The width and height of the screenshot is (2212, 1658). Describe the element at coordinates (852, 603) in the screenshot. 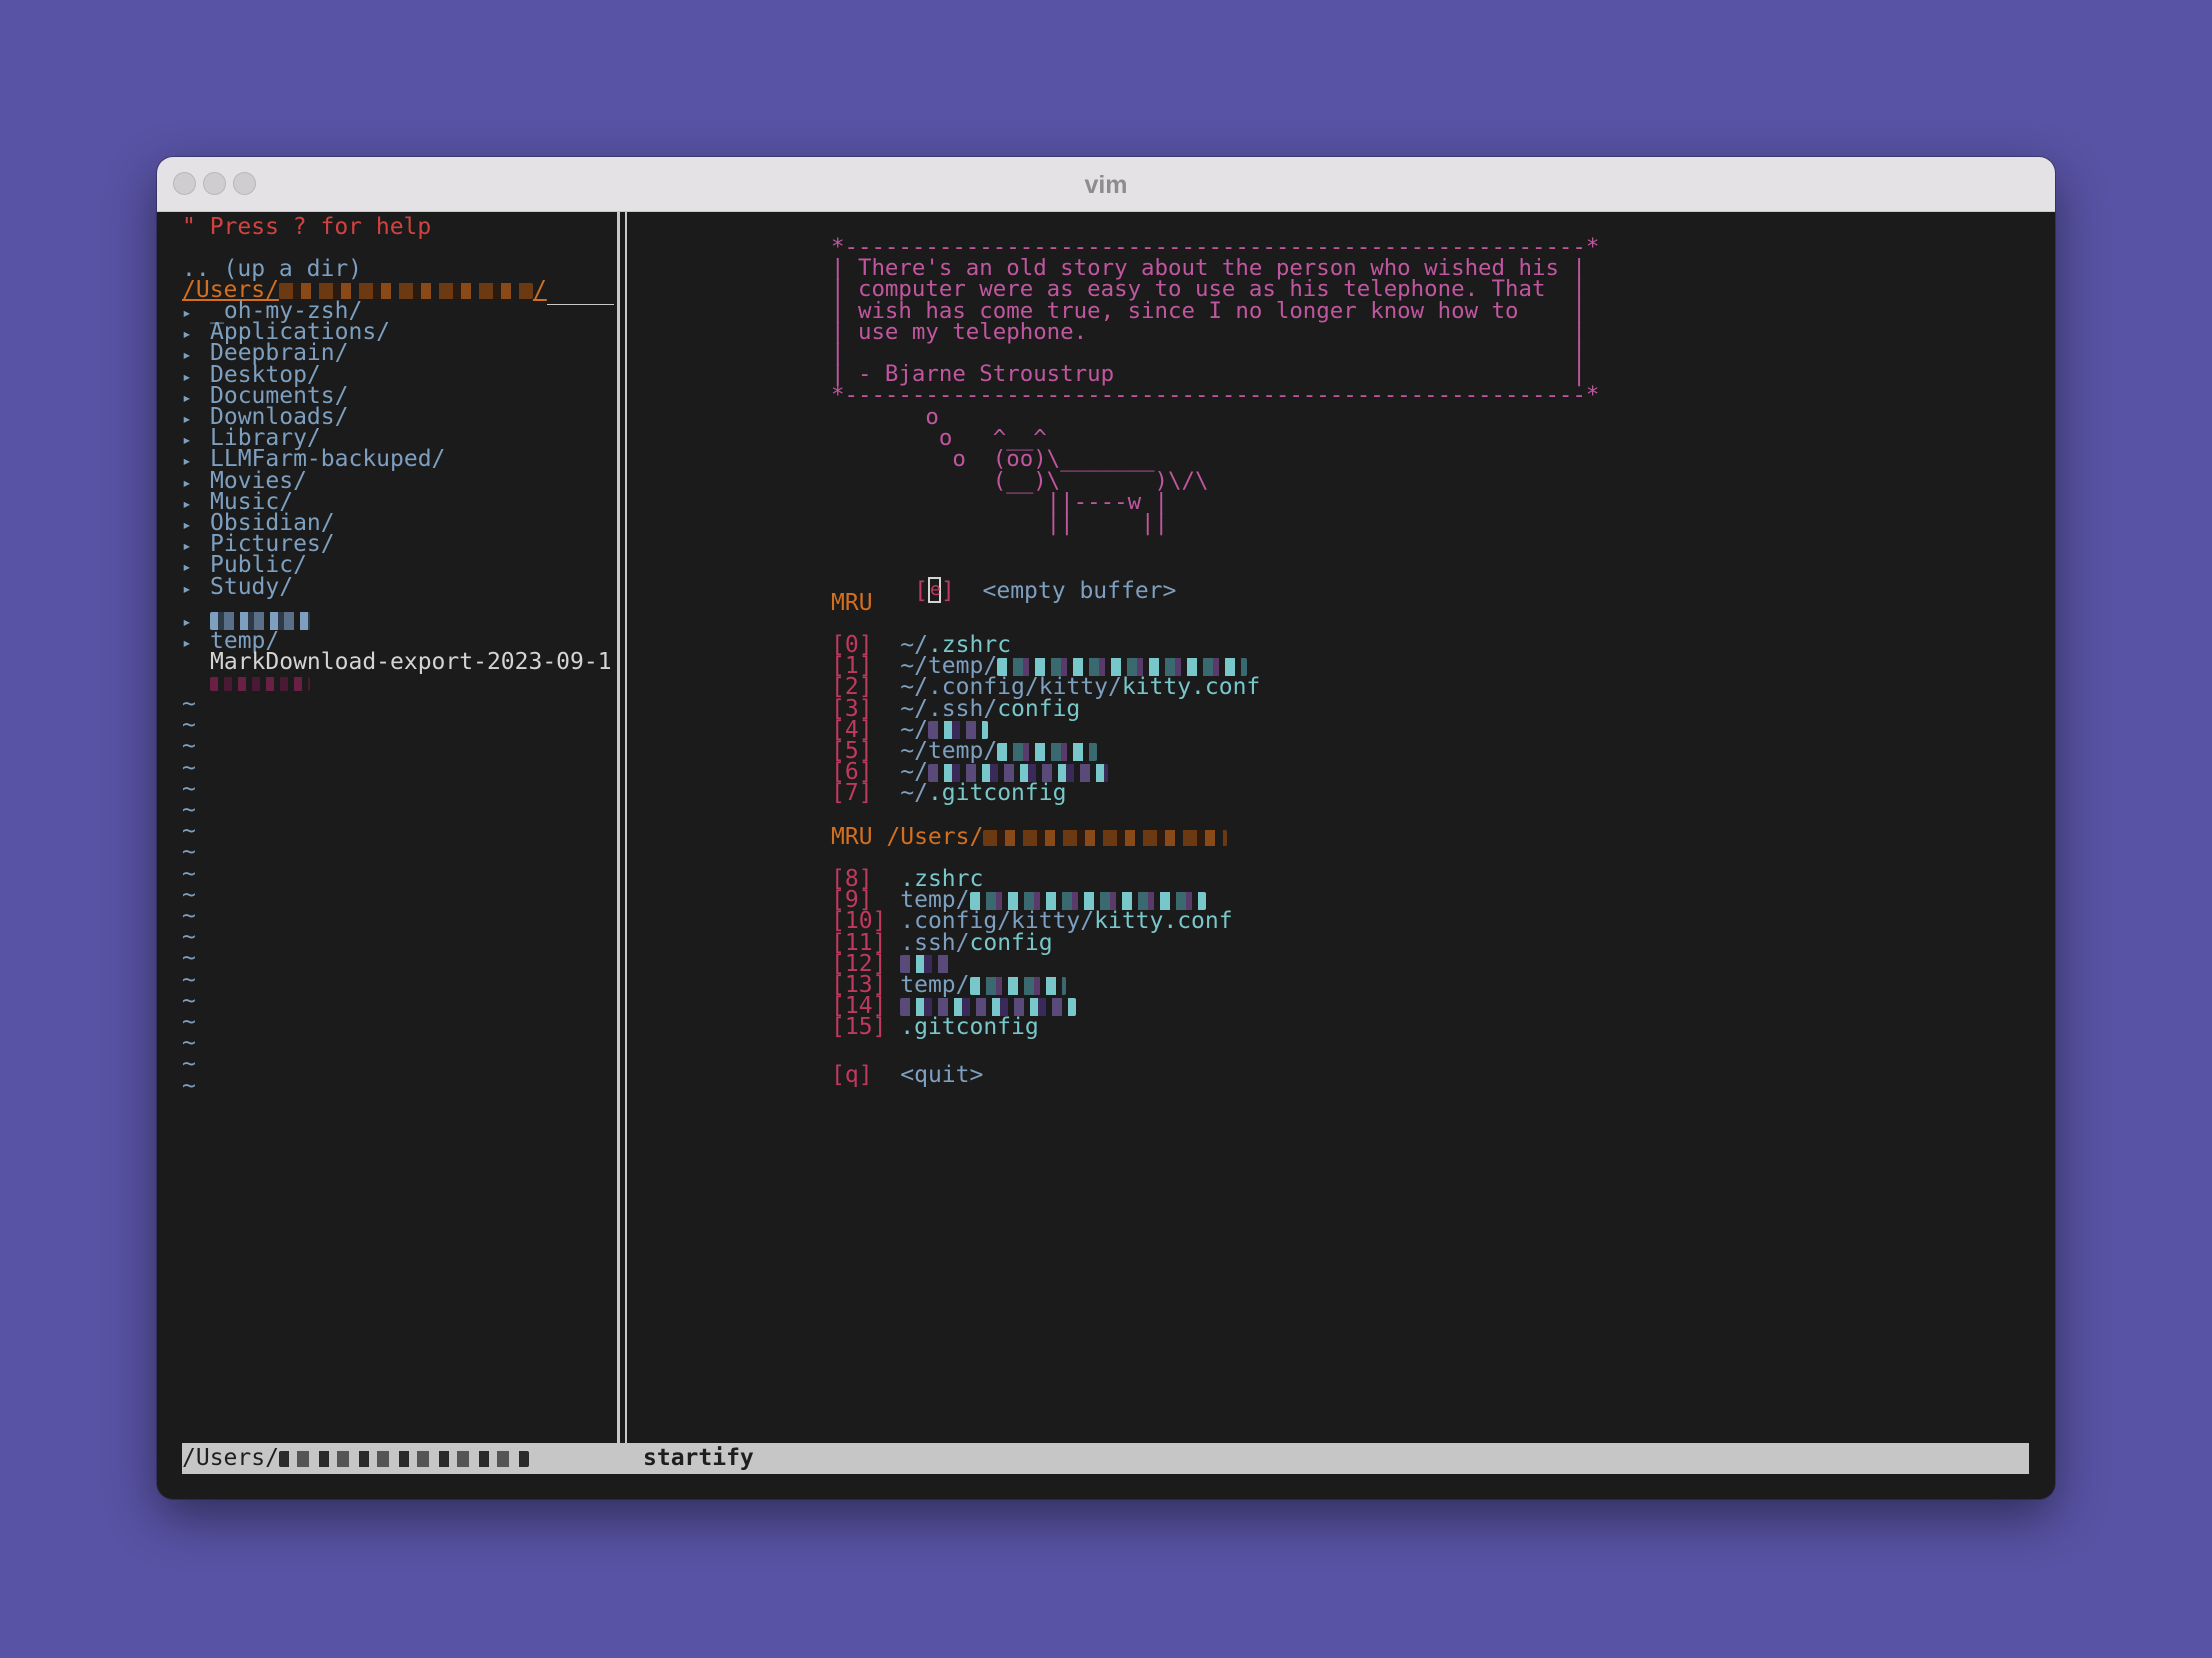

I see `mru-header: MRU` at that location.